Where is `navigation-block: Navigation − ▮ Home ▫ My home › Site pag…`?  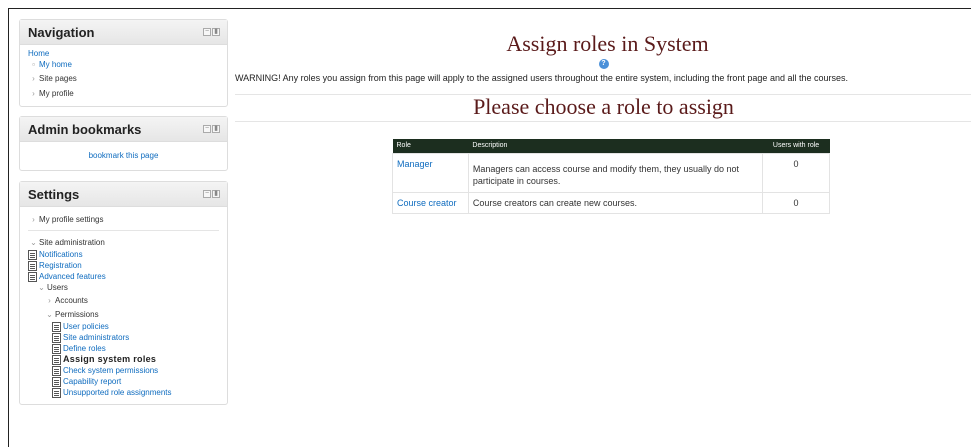
navigation-block: Navigation − ▮ Home ▫ My home › Site pag… is located at coordinates (123, 63).